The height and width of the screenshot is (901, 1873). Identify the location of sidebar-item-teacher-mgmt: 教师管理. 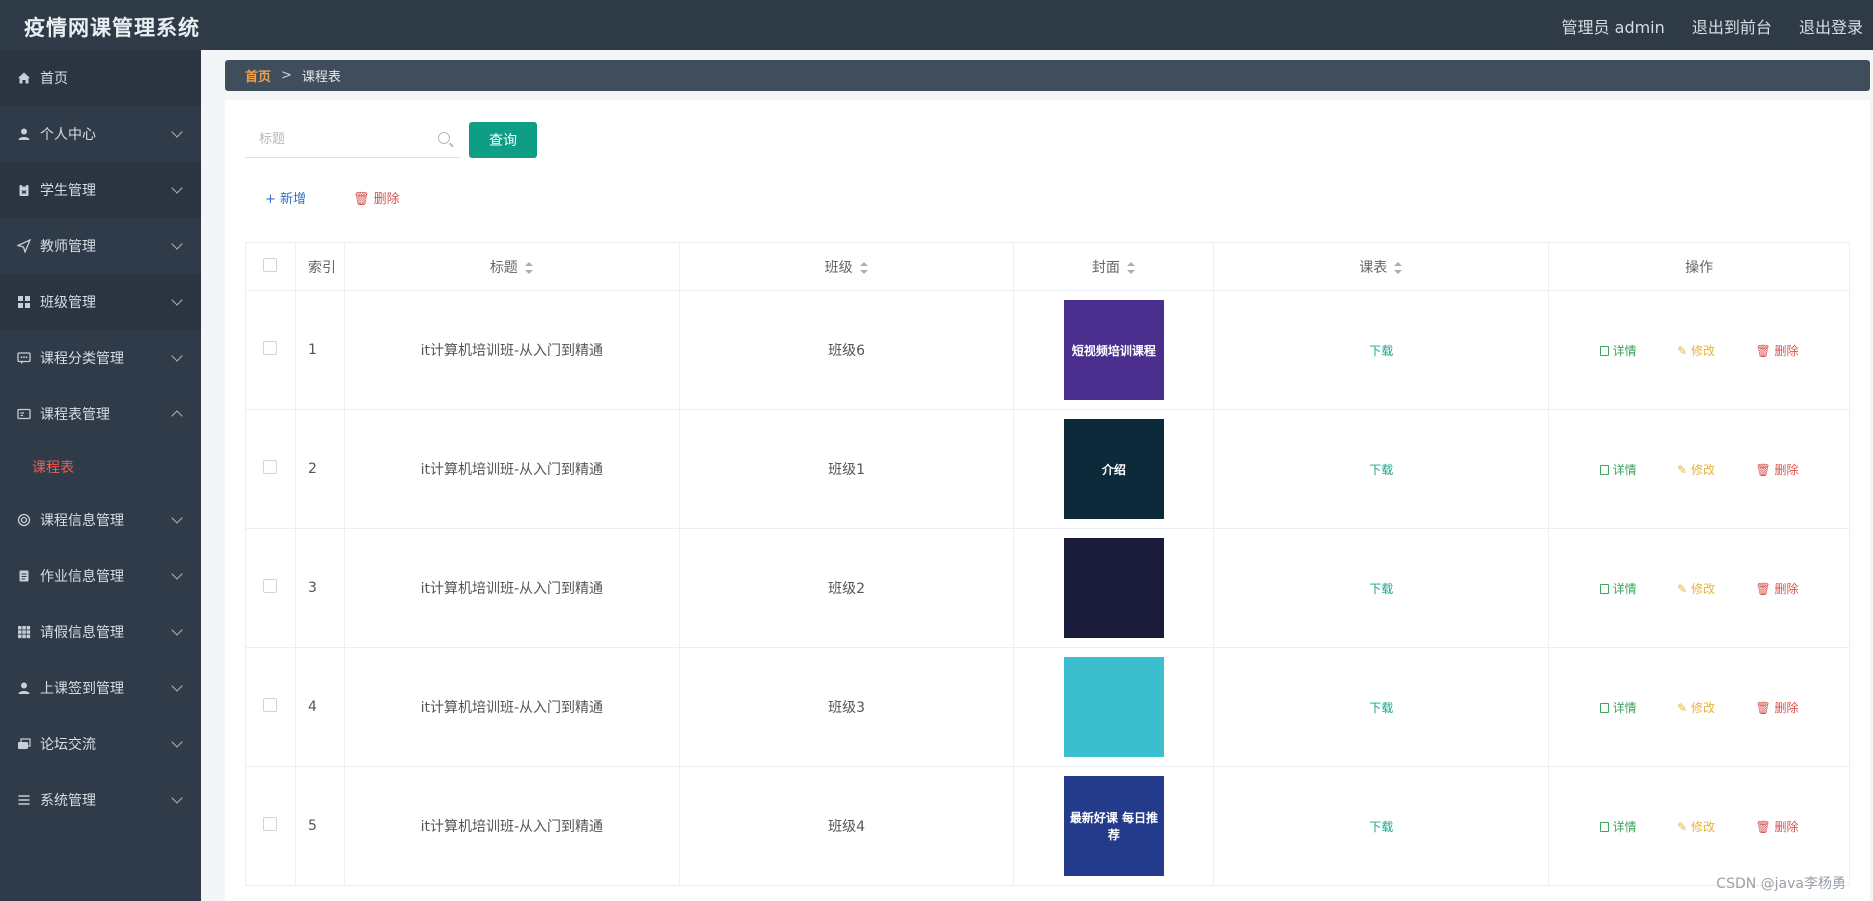
(100, 246).